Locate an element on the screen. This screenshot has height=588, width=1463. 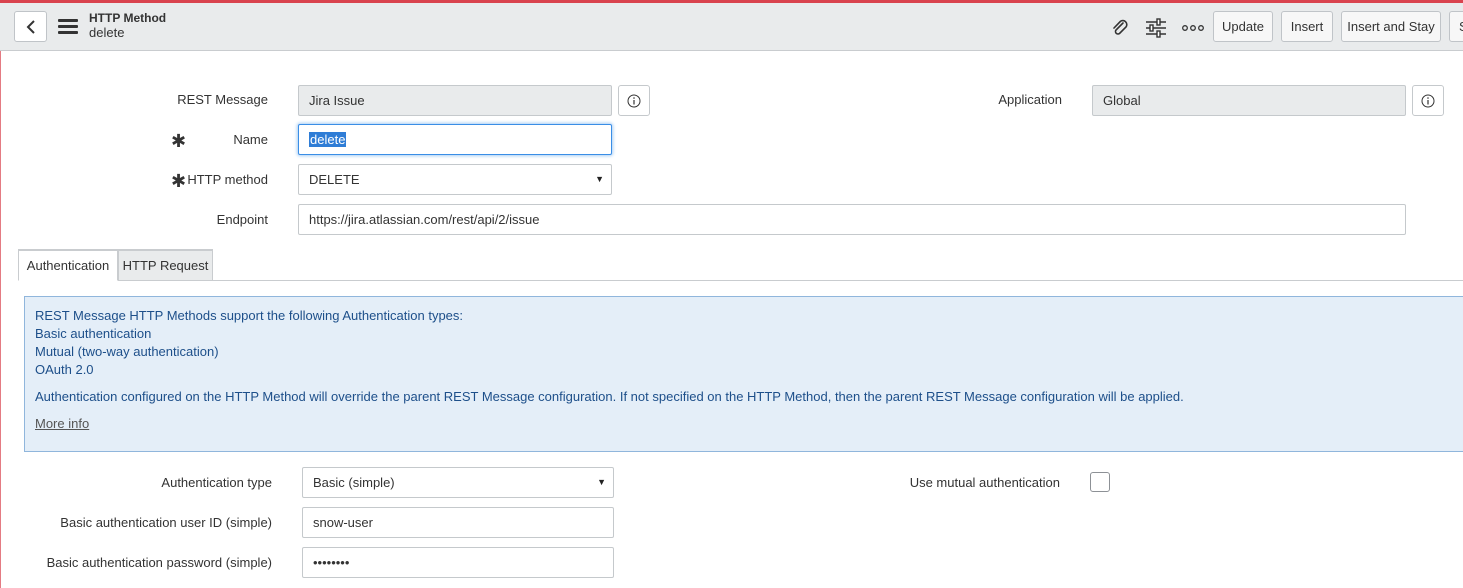
http-method-value: DELETE is located at coordinates (334, 179).